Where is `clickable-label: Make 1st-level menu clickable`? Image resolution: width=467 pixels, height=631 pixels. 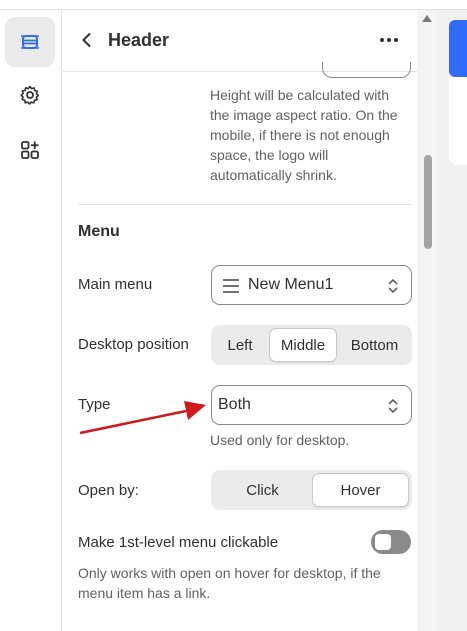
clickable-label: Make 1st-level menu clickable is located at coordinates (178, 542).